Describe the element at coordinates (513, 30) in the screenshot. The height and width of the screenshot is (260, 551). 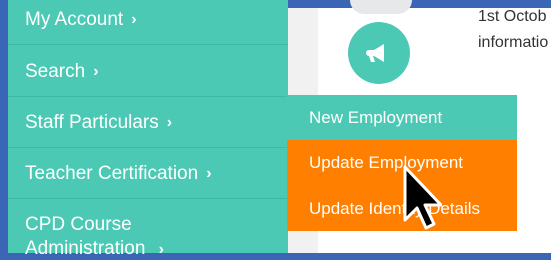
I see `announcement-text: 1st Octob informatio` at that location.